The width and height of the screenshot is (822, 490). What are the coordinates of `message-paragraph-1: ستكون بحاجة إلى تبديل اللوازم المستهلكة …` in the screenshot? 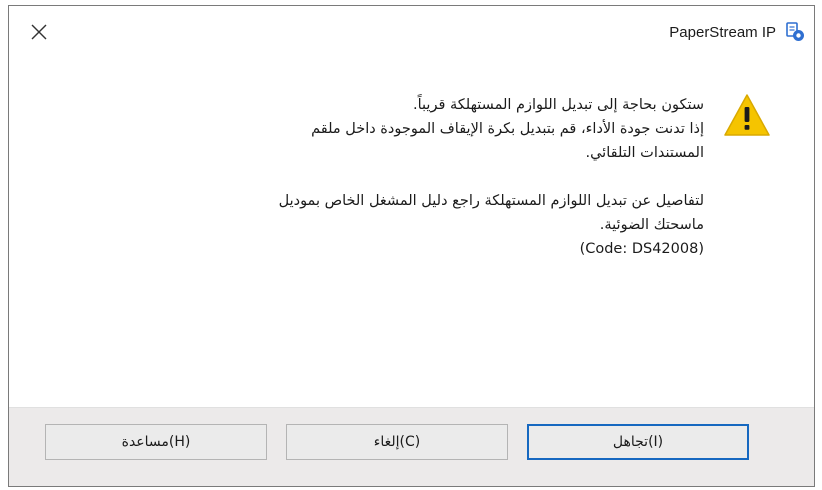 It's located at (507, 129).